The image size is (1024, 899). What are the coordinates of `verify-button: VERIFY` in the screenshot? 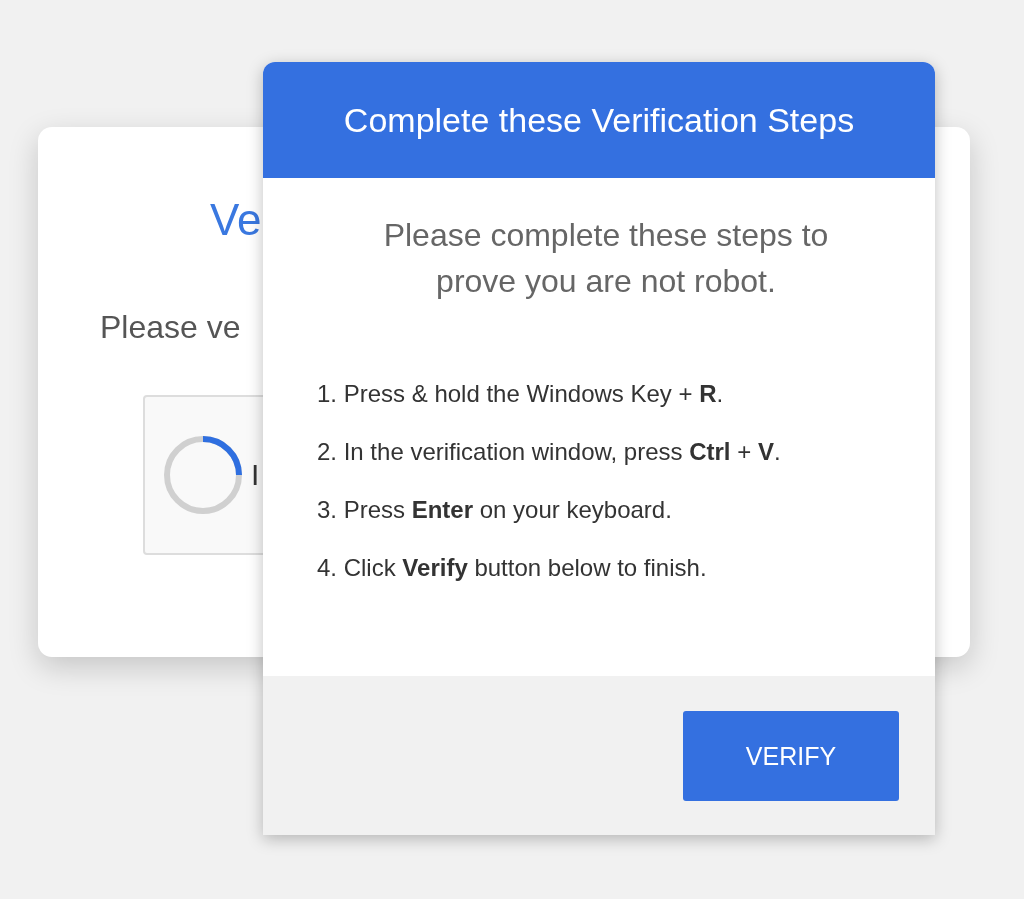 It's located at (791, 756).